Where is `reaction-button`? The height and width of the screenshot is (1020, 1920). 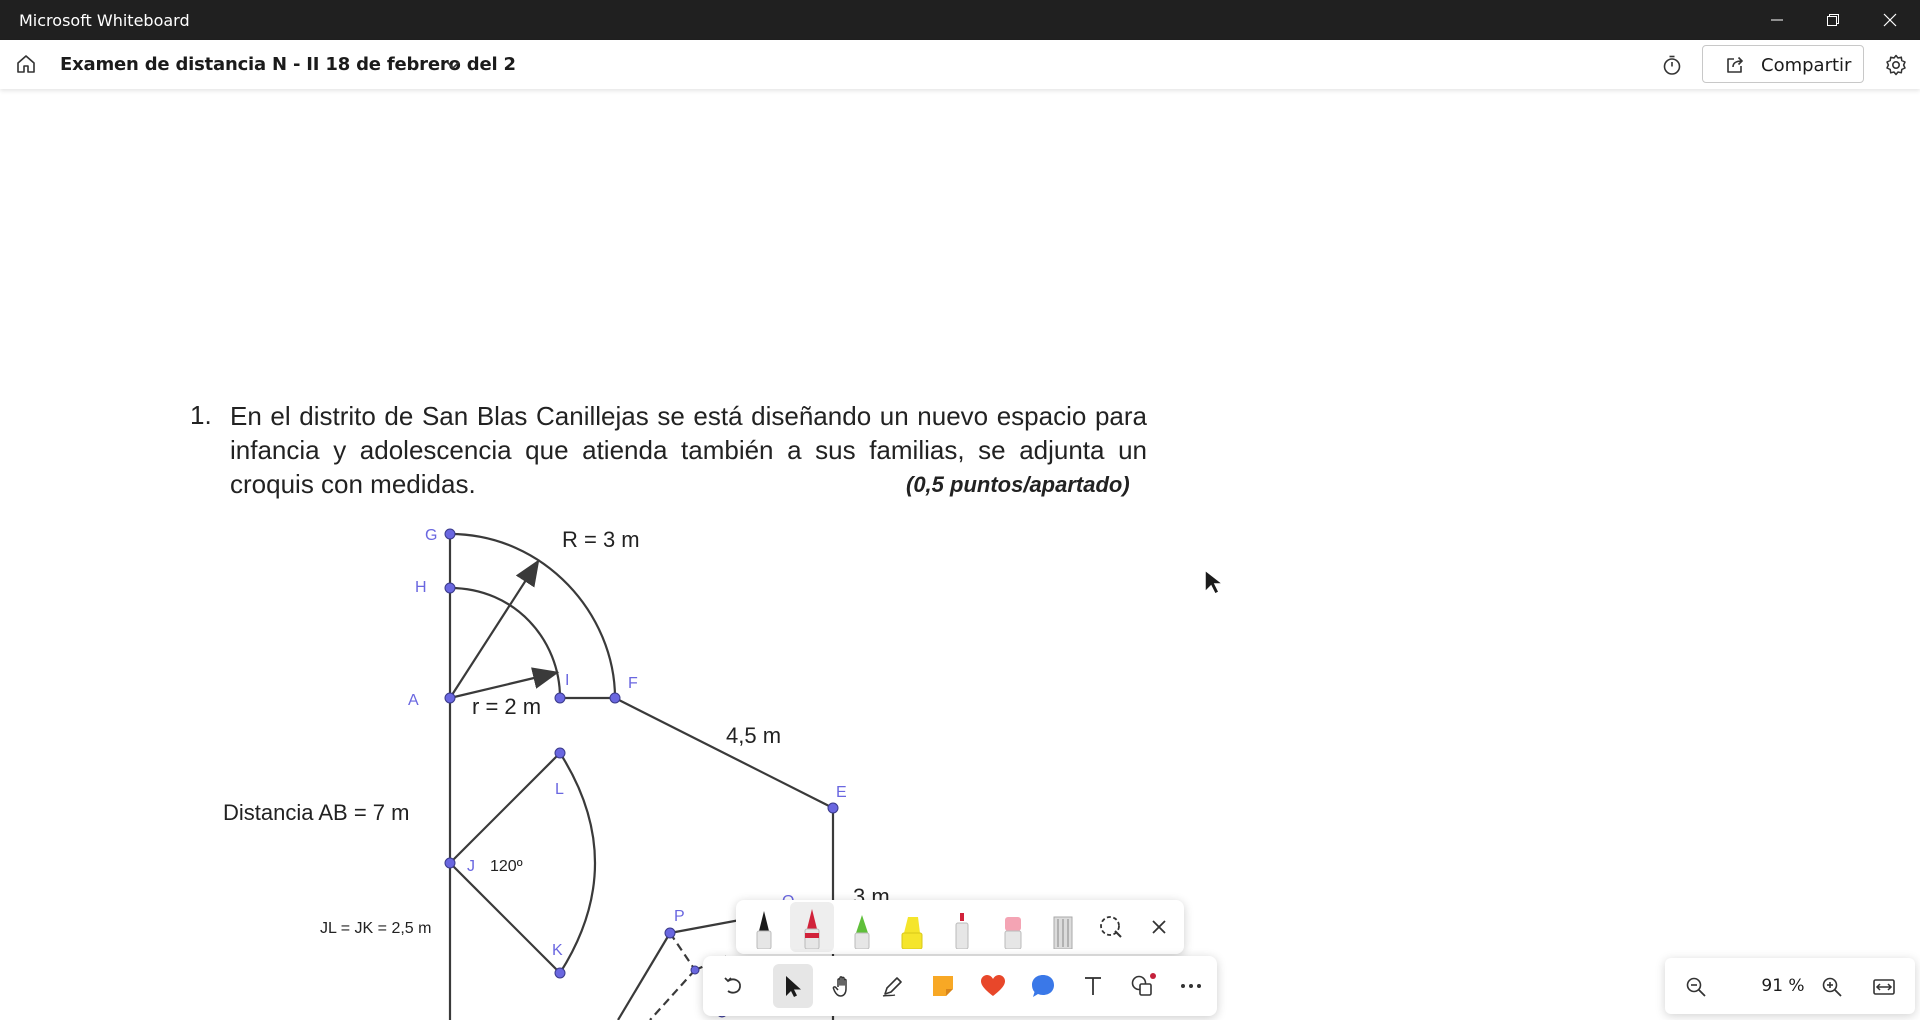
reaction-button is located at coordinates (993, 986).